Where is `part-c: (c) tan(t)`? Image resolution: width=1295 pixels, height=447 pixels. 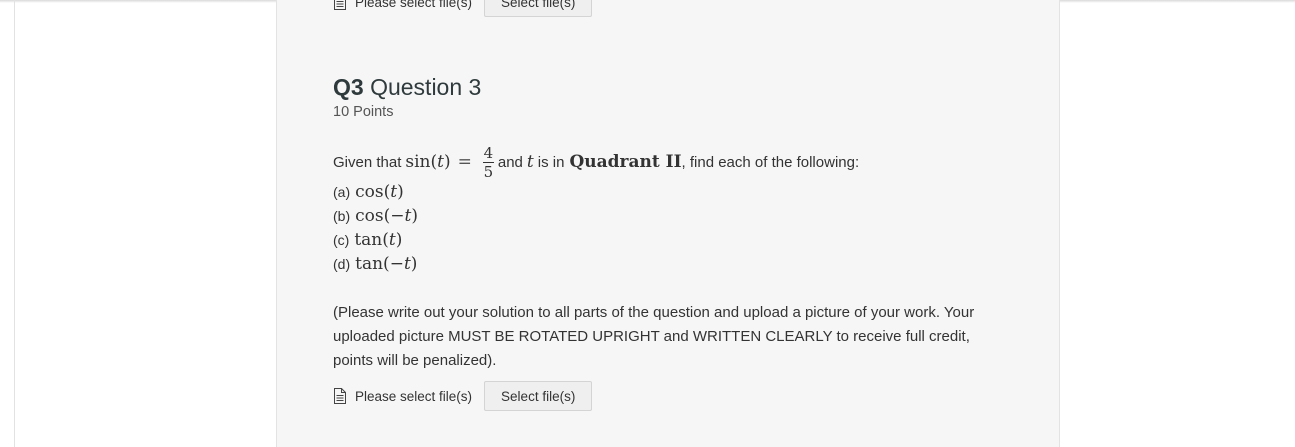 part-c: (c) tan(t) is located at coordinates (368, 240).